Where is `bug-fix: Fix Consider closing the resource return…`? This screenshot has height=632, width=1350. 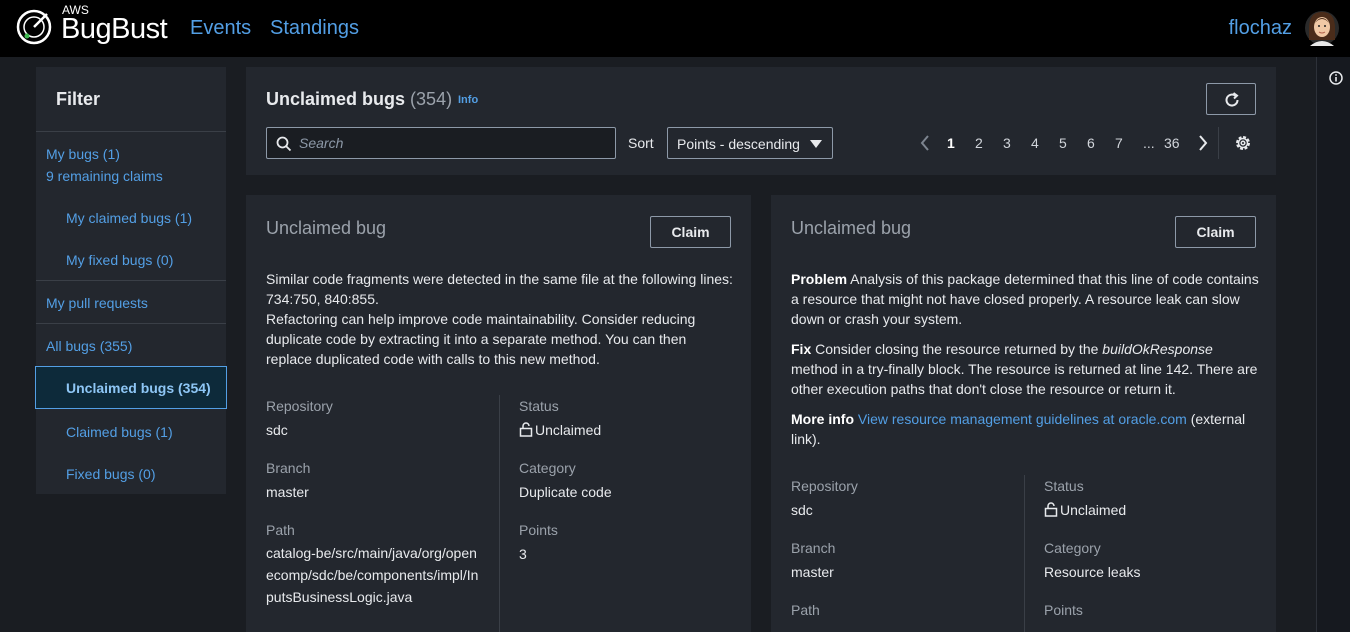 bug-fix: Fix Consider closing the resource return… is located at coordinates (1026, 369).